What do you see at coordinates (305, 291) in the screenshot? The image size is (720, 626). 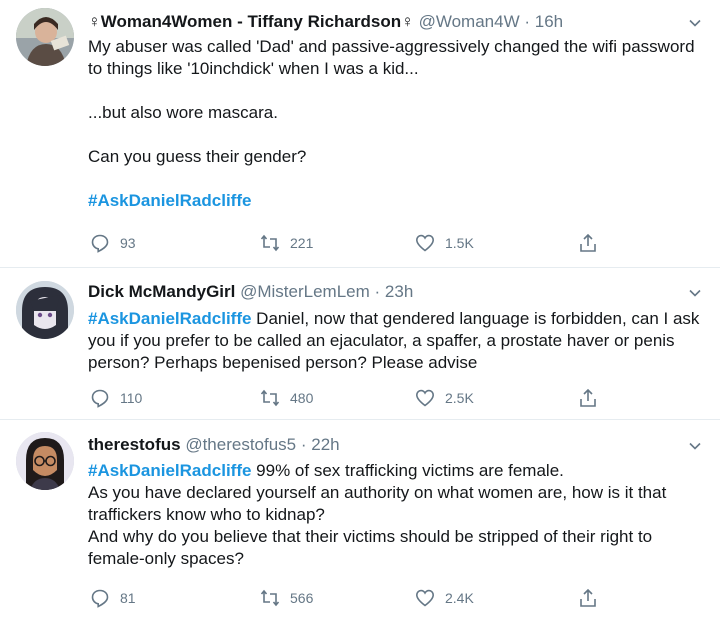 I see `handle: @MisterLemLem` at bounding box center [305, 291].